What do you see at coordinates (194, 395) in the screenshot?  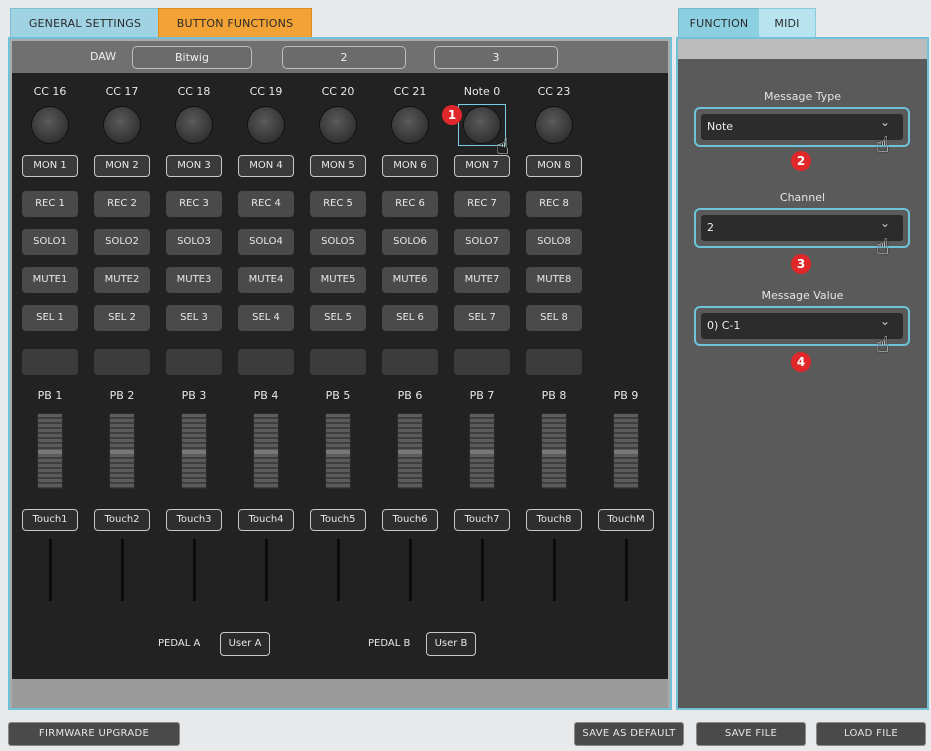 I see `pb-label: PB 3` at bounding box center [194, 395].